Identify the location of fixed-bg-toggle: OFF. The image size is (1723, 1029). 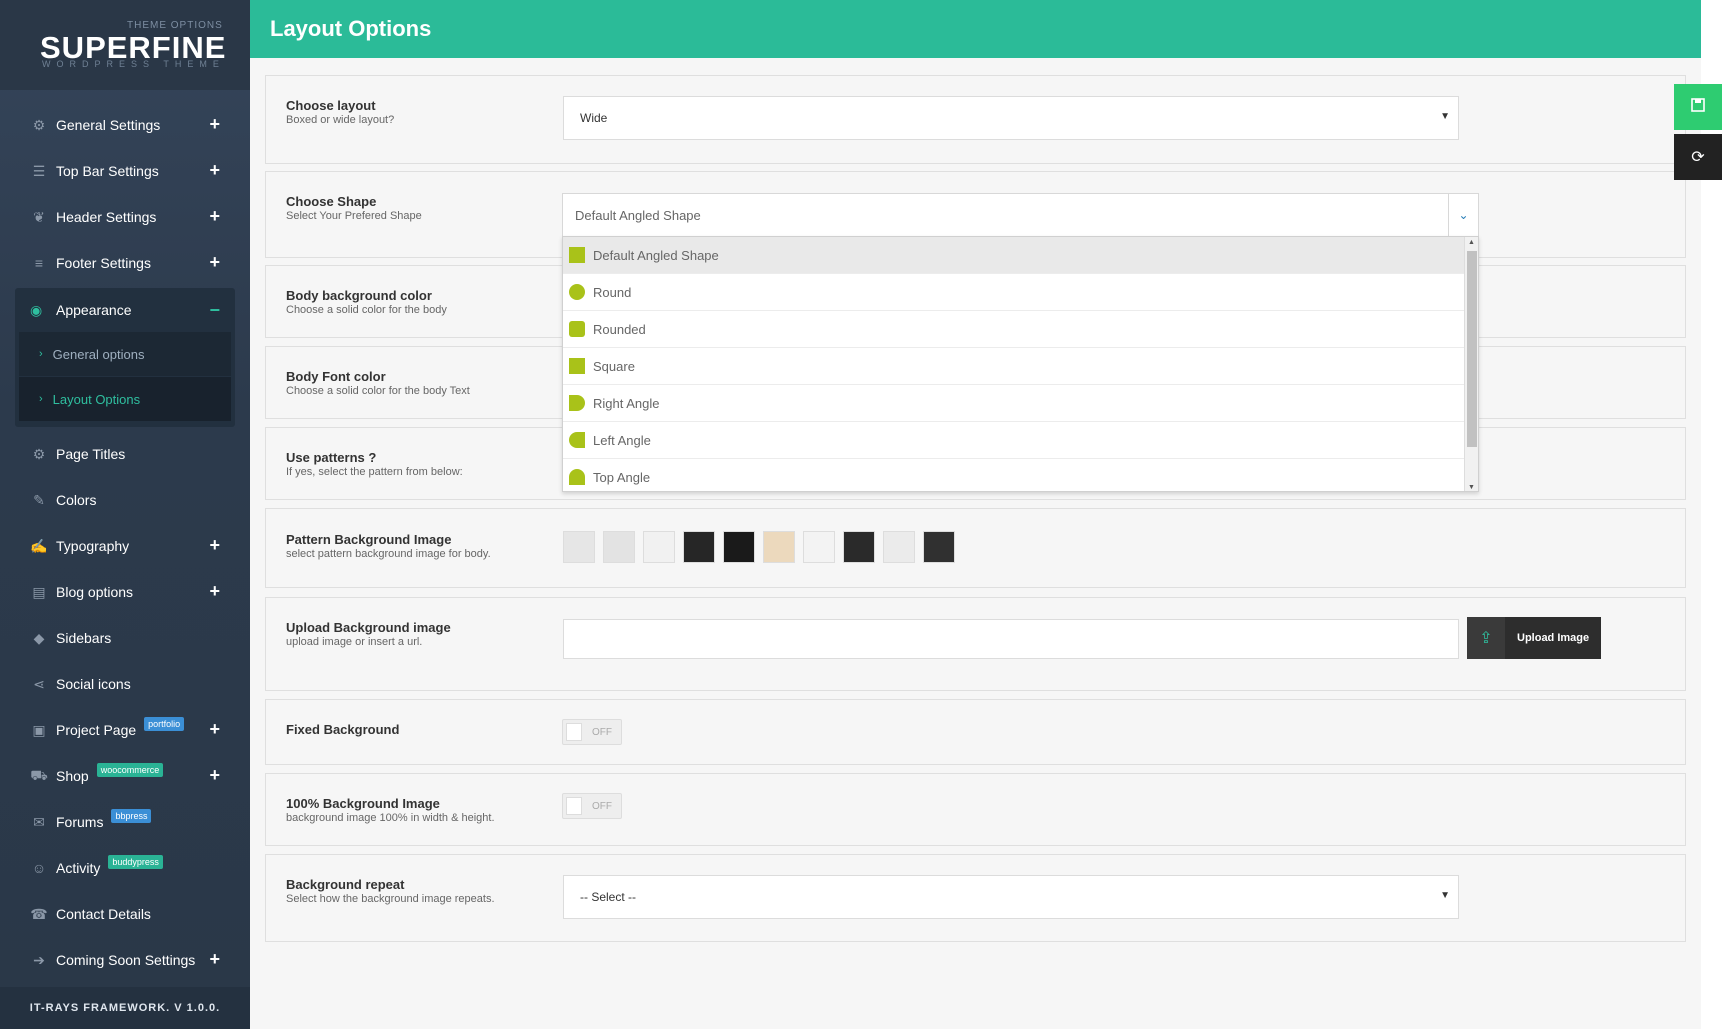
(592, 732).